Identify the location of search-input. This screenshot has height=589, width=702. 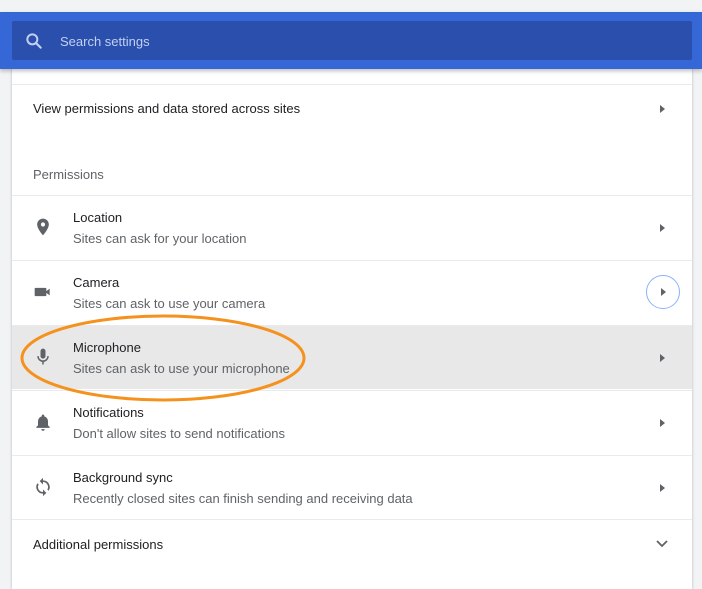
(360, 41).